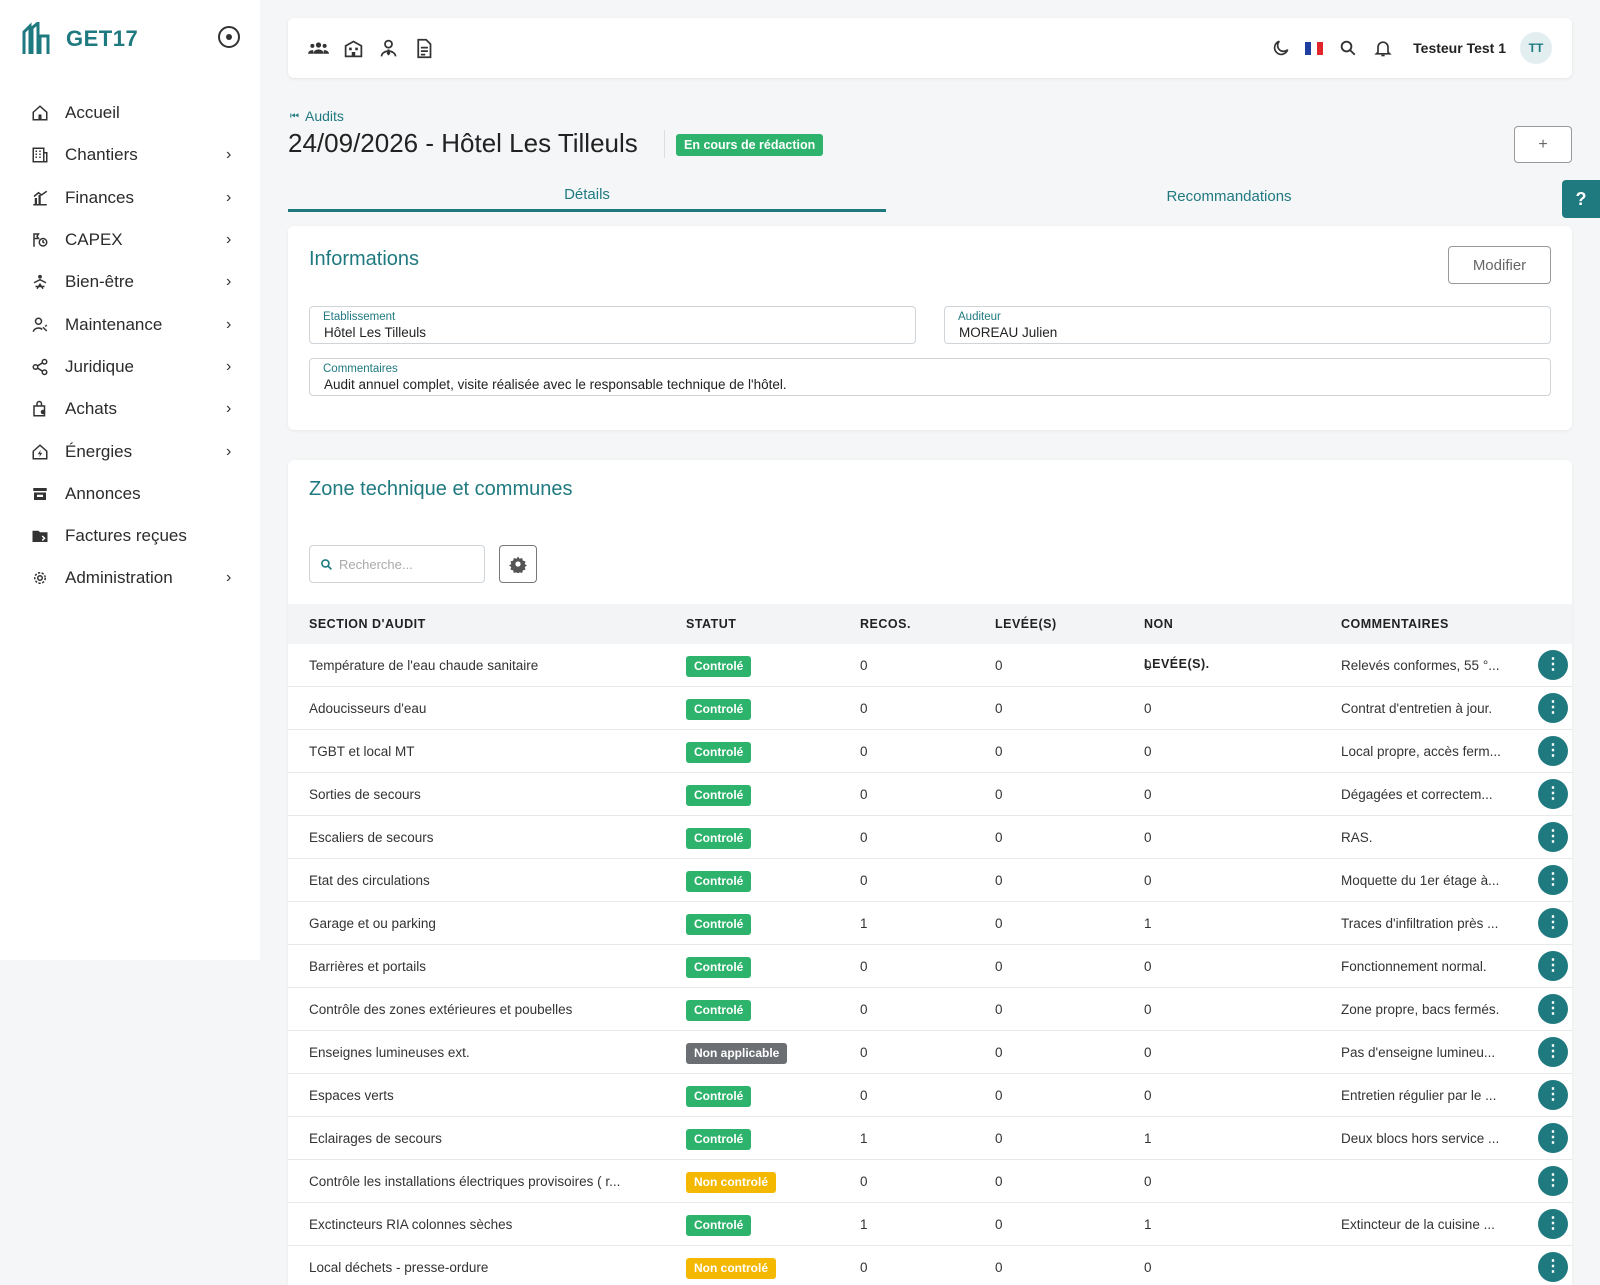 This screenshot has height=1285, width=1600. Describe the element at coordinates (719, 752) in the screenshot. I see `status-badge: Controlé` at that location.